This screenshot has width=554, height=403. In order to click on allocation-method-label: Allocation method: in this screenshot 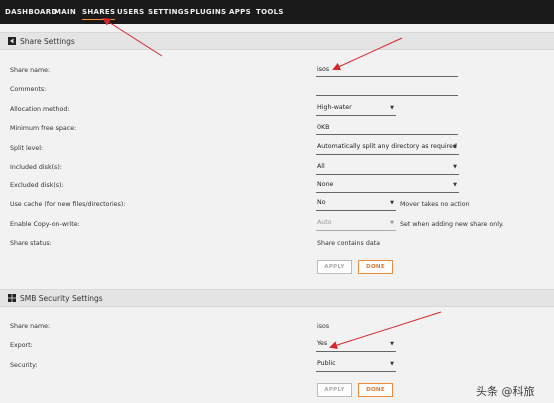, I will do `click(40, 109)`.